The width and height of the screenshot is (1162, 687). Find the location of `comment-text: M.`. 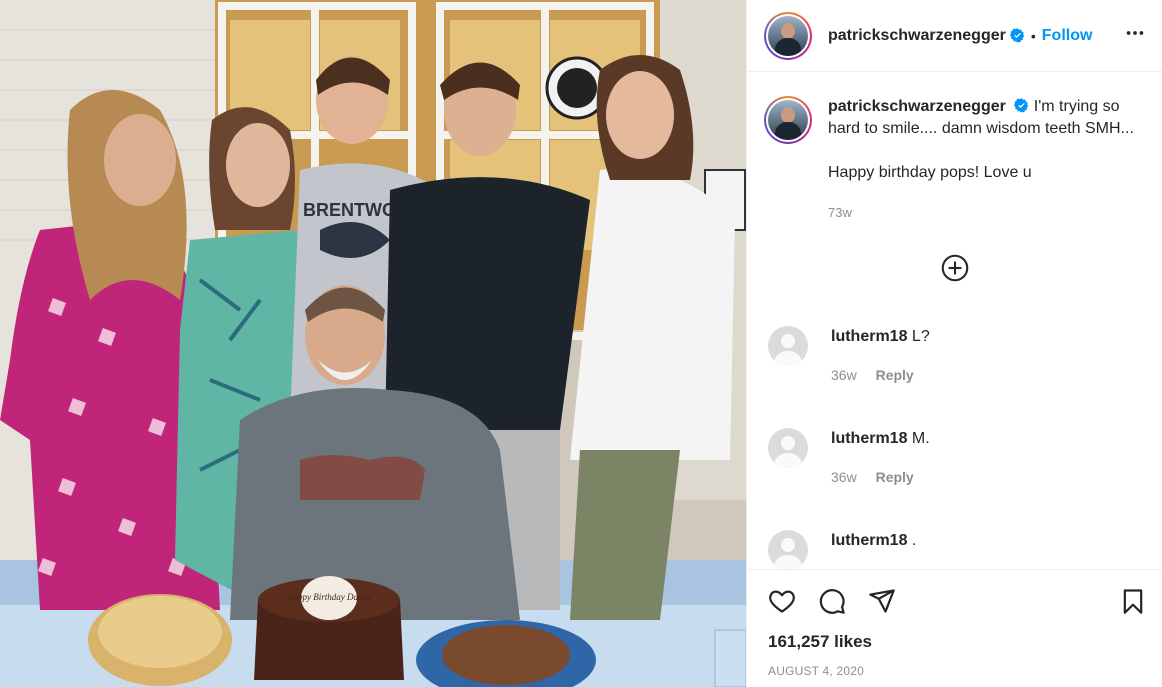

comment-text: M. is located at coordinates (920, 438).